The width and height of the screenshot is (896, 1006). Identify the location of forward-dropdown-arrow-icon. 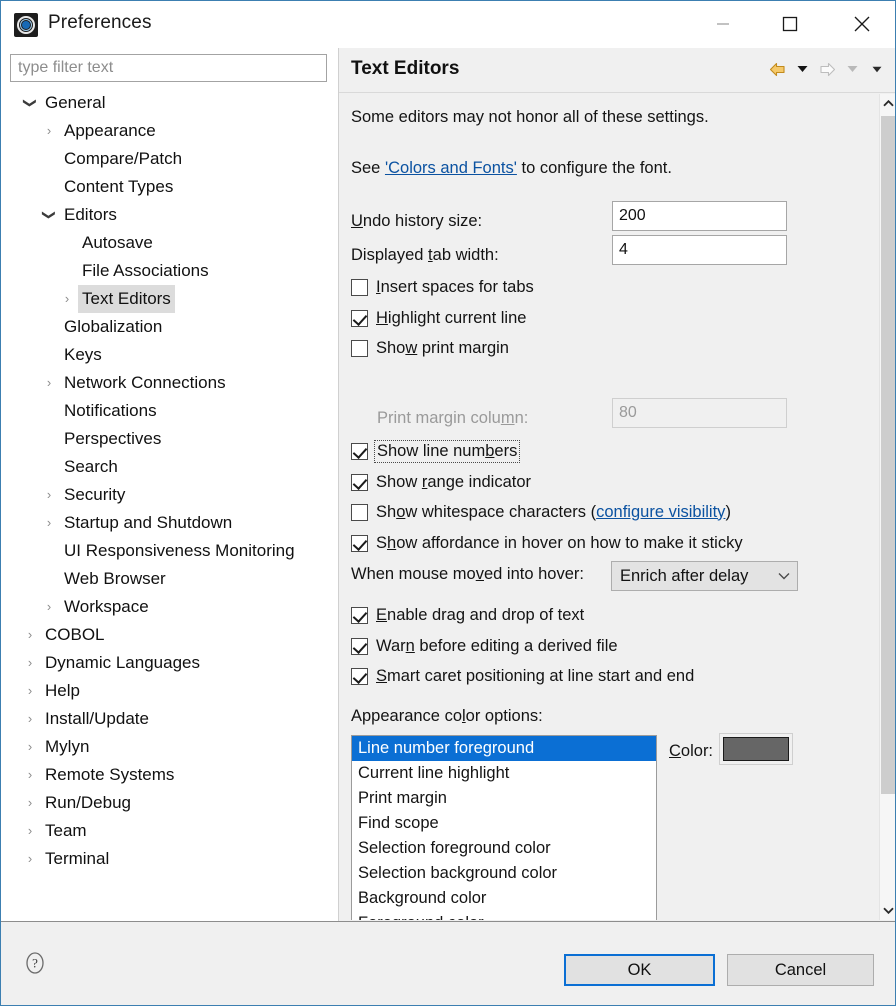
(852, 69).